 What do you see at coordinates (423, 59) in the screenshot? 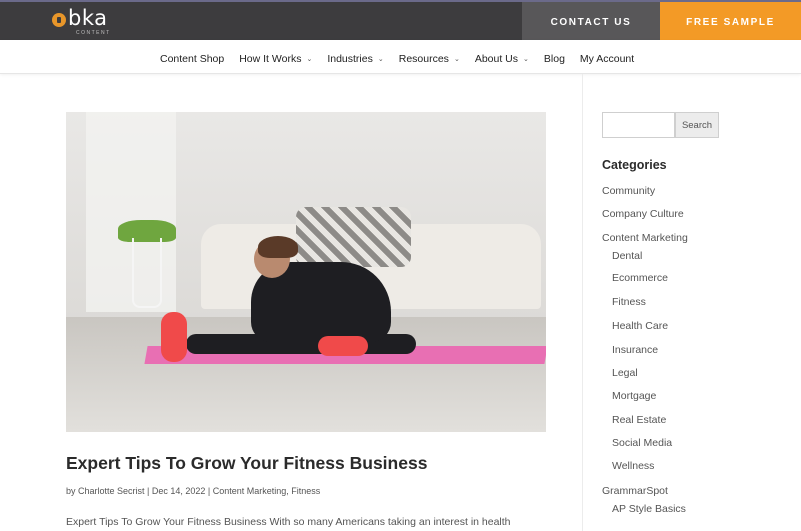
I see `nav-item-label: Resources` at bounding box center [423, 59].